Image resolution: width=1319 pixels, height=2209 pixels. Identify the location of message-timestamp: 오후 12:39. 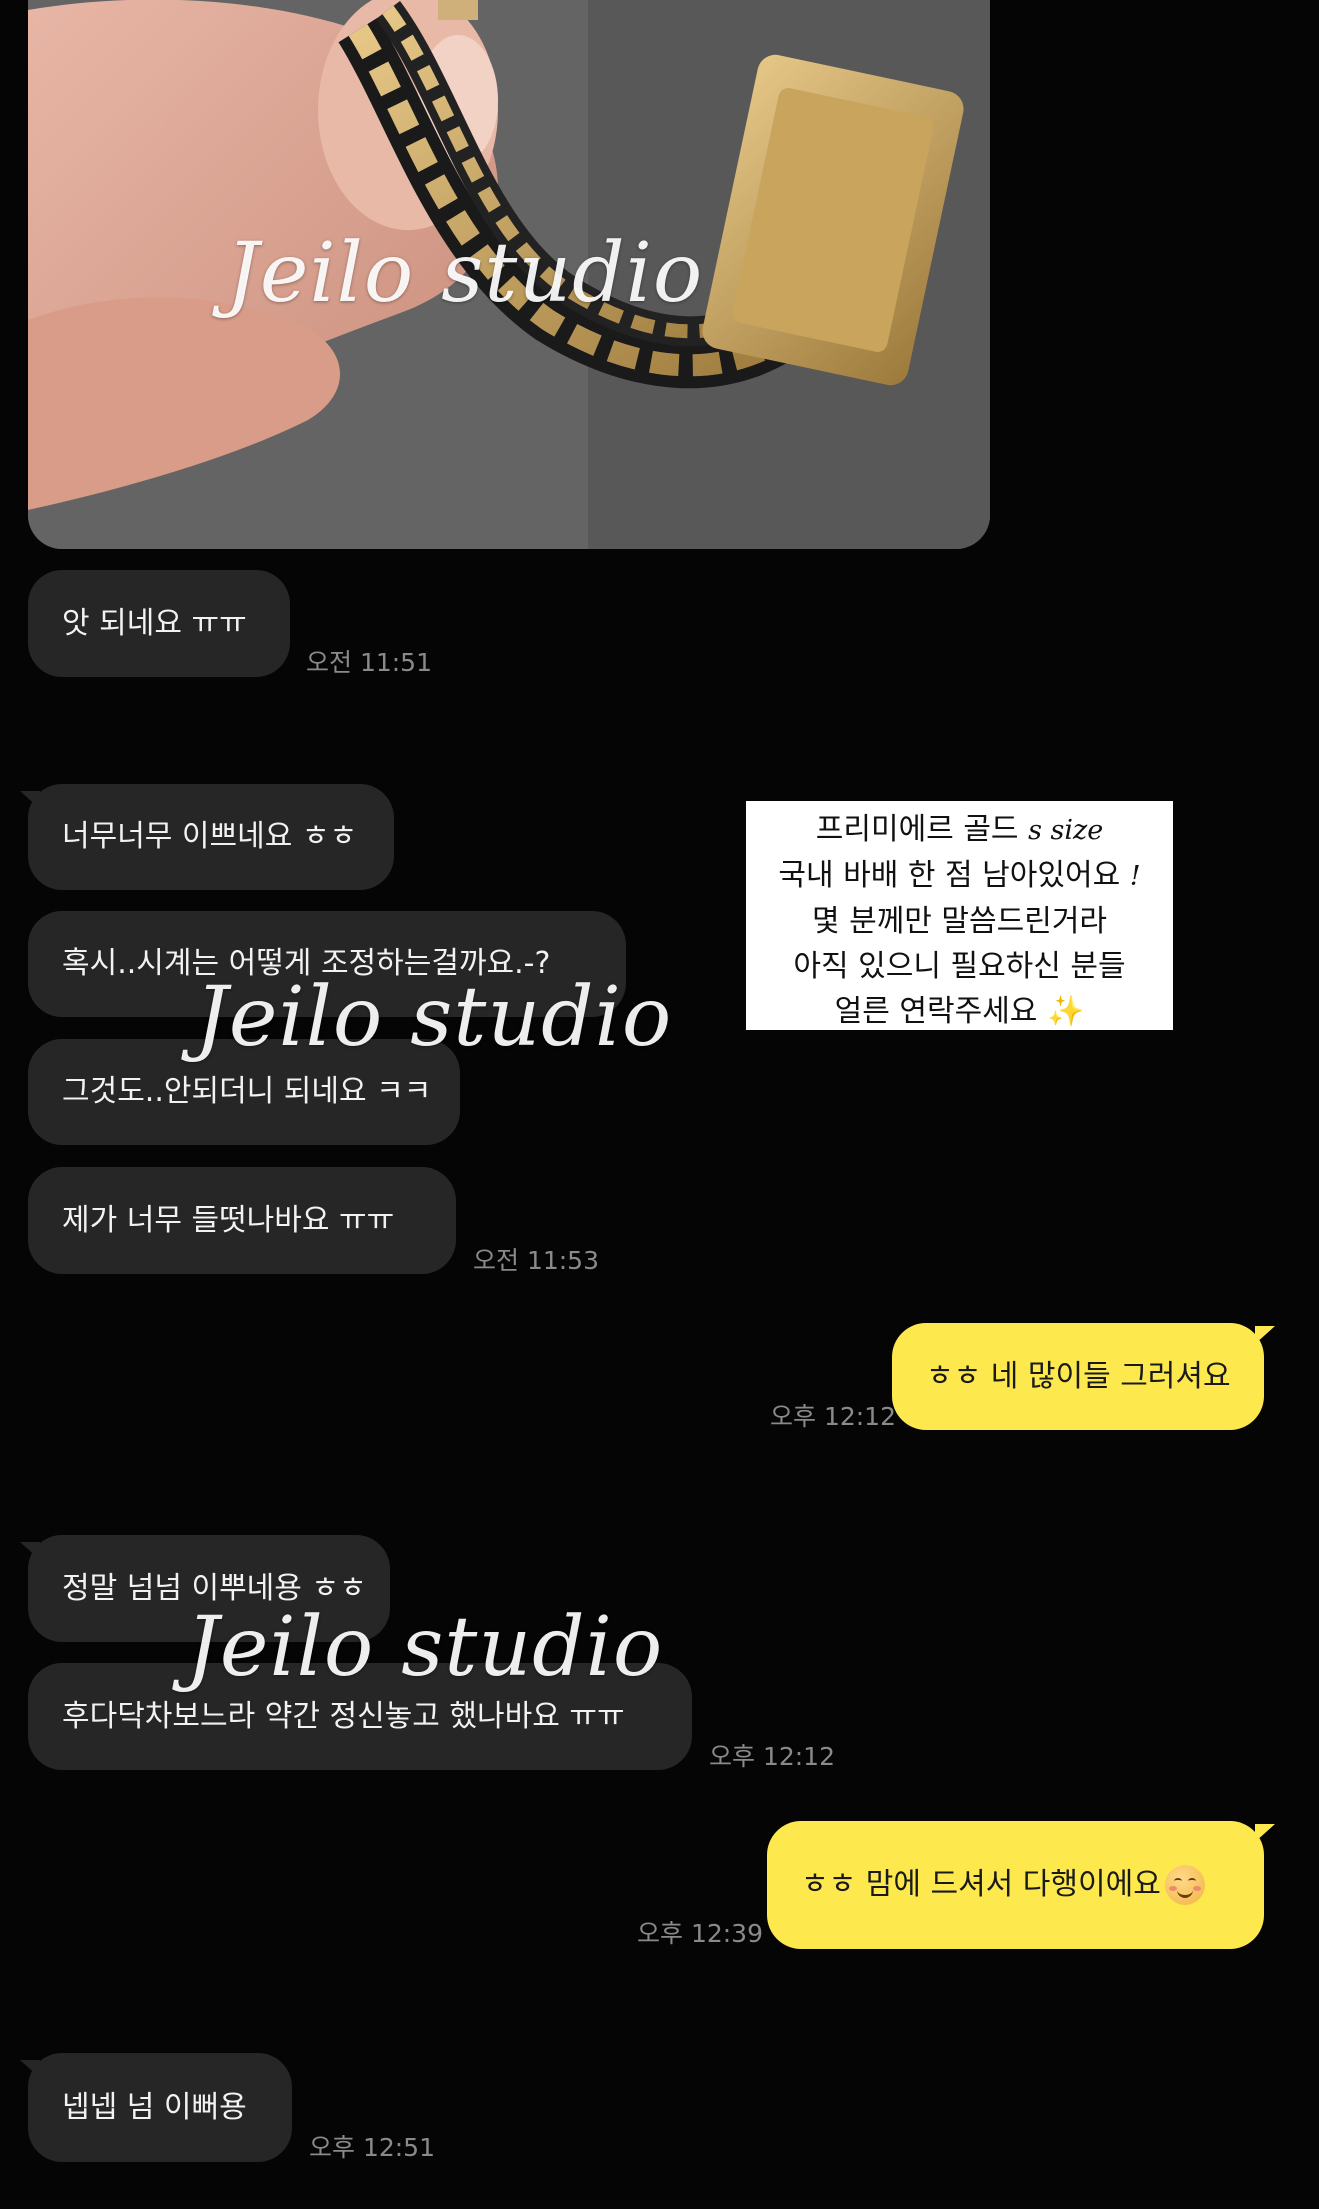
(700, 1933).